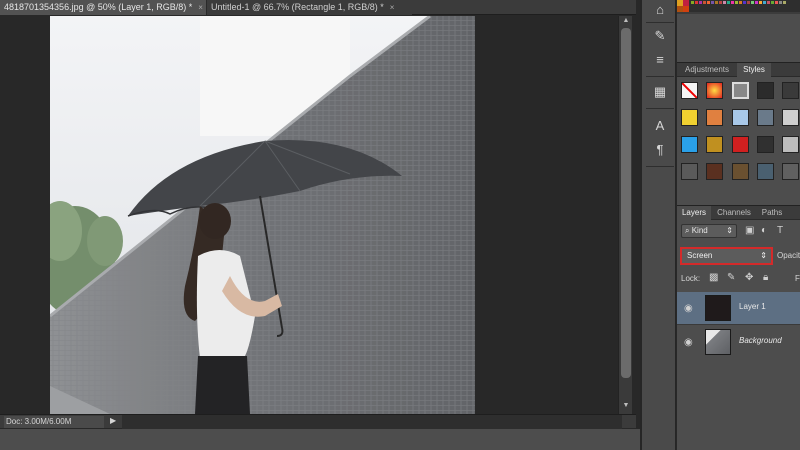 The image size is (800, 450). I want to click on fill-label: F, so click(797, 278).